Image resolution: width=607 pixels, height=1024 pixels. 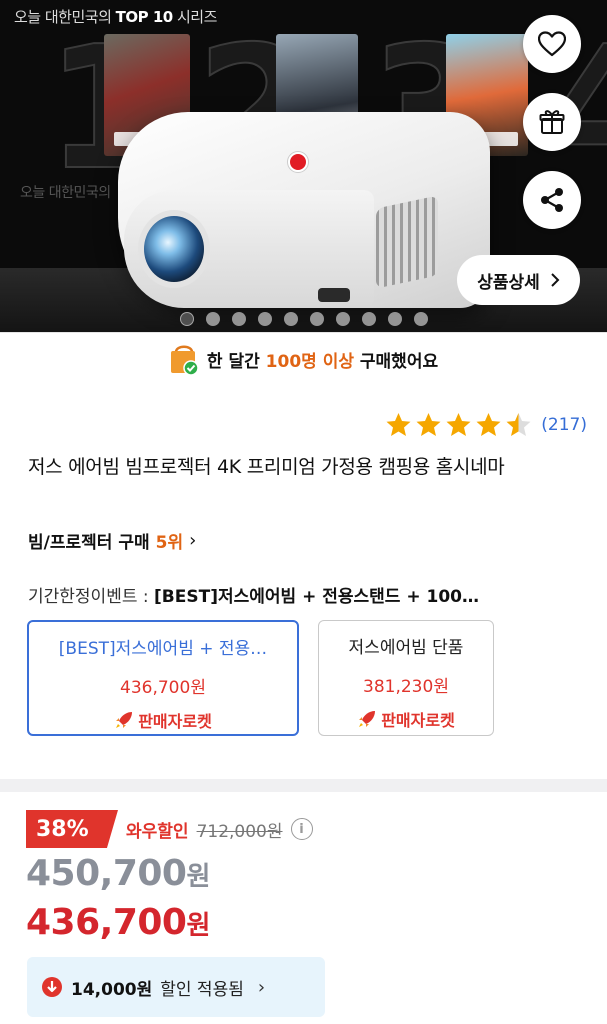 I want to click on coupon-amount: 14,000원, so click(x=112, y=989).